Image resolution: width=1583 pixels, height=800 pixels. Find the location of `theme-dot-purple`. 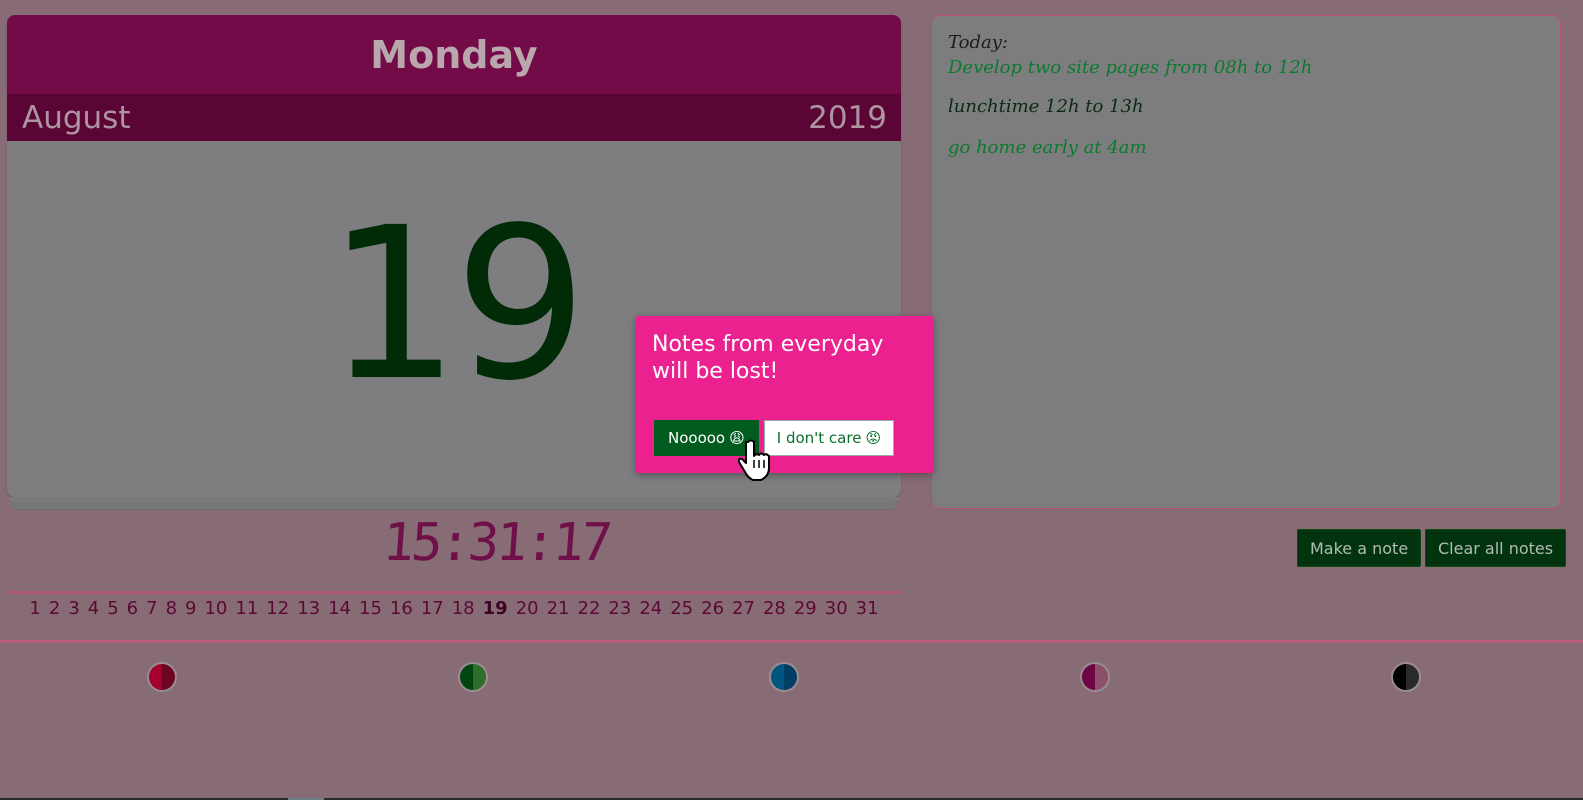

theme-dot-purple is located at coordinates (1095, 677).